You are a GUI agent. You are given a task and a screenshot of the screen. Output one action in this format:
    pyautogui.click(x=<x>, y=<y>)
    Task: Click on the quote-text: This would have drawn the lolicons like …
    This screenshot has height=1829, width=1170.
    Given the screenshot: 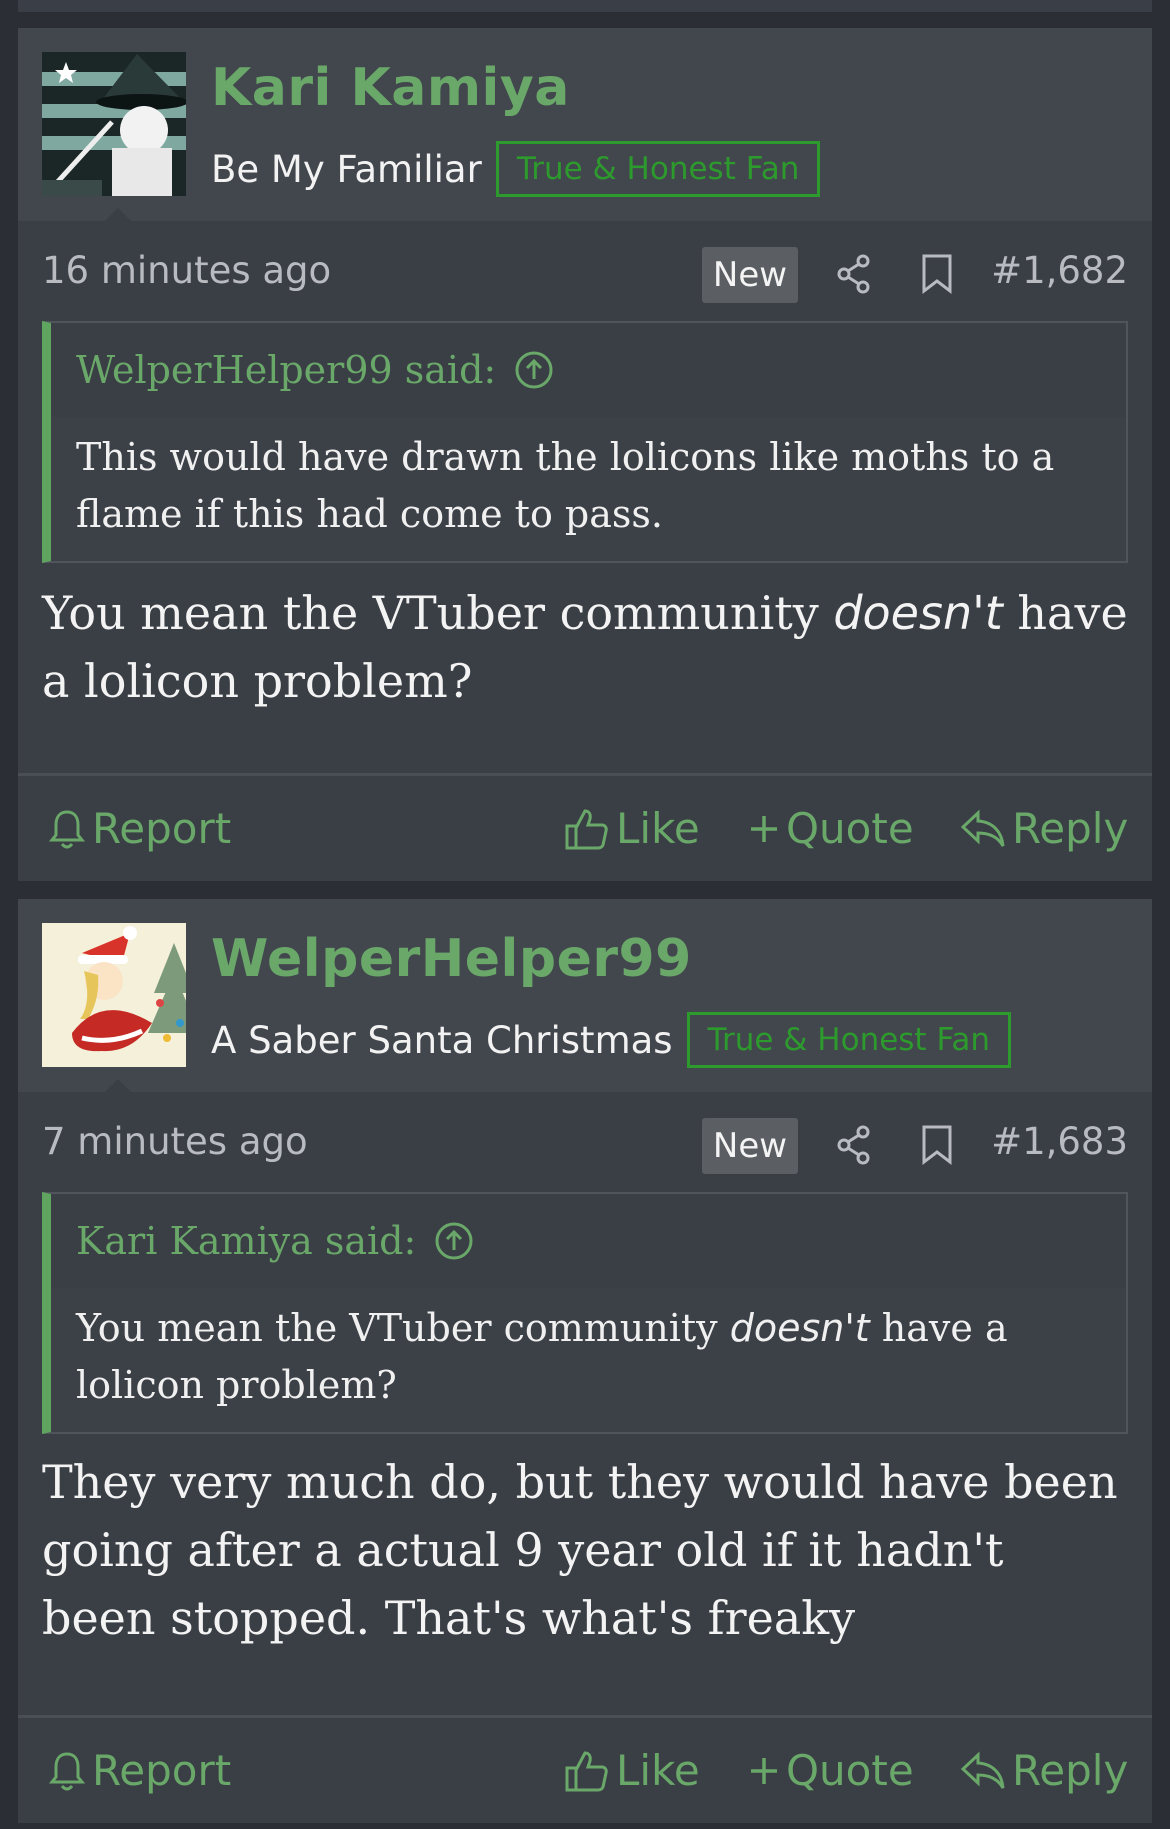 What is the action you would take?
    pyautogui.click(x=588, y=489)
    